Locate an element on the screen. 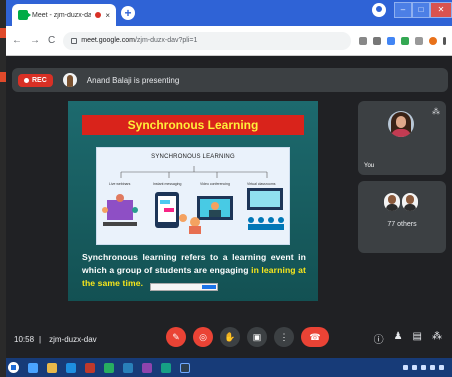 Image resolution: width=452 pixels, height=377 pixels. meeting-time: 10:58 is located at coordinates (24, 339).